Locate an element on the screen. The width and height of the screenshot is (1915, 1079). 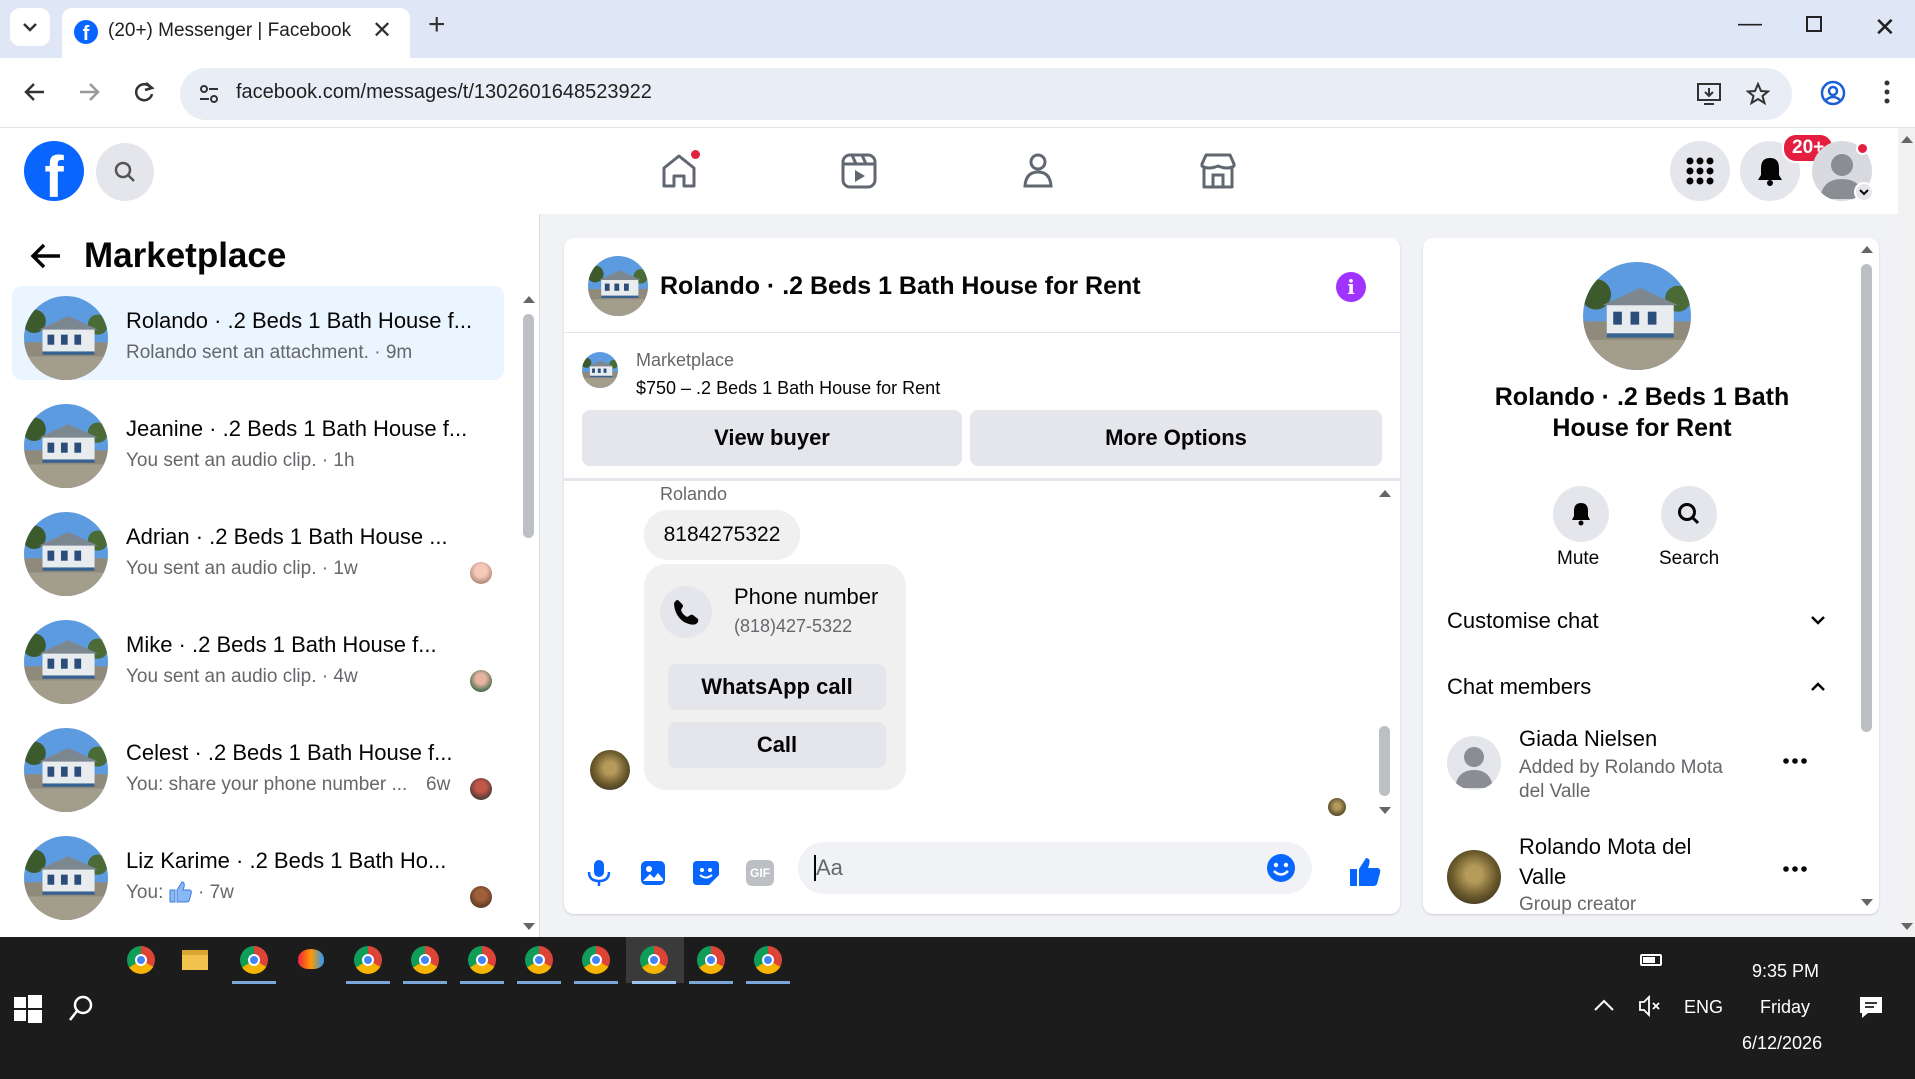
thumbs-up-icon is located at coordinates (1365, 872).